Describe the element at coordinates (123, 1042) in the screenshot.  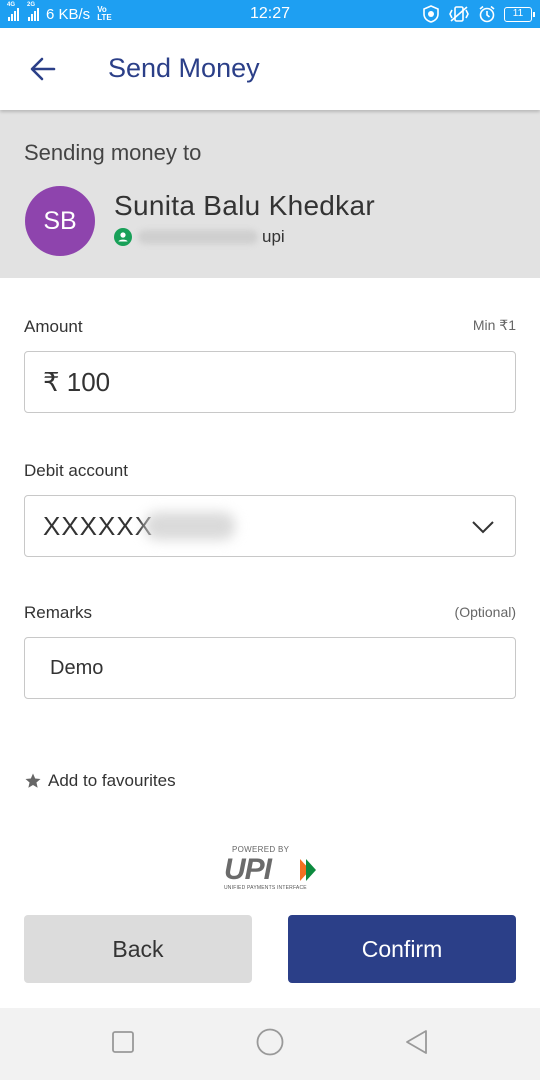
I see `recents-icon` at that location.